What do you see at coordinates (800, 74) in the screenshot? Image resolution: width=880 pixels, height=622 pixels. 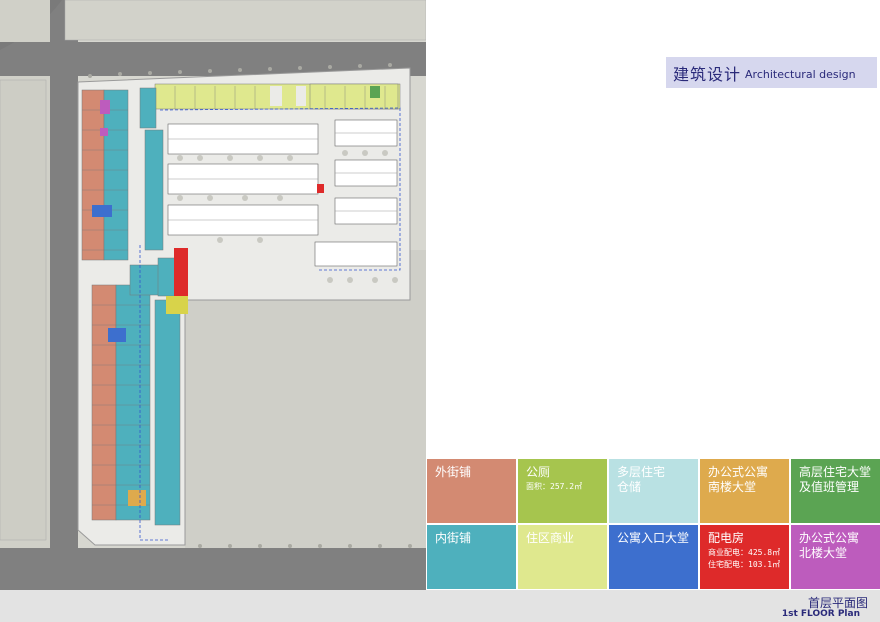 I see `title-en: Architectural design` at bounding box center [800, 74].